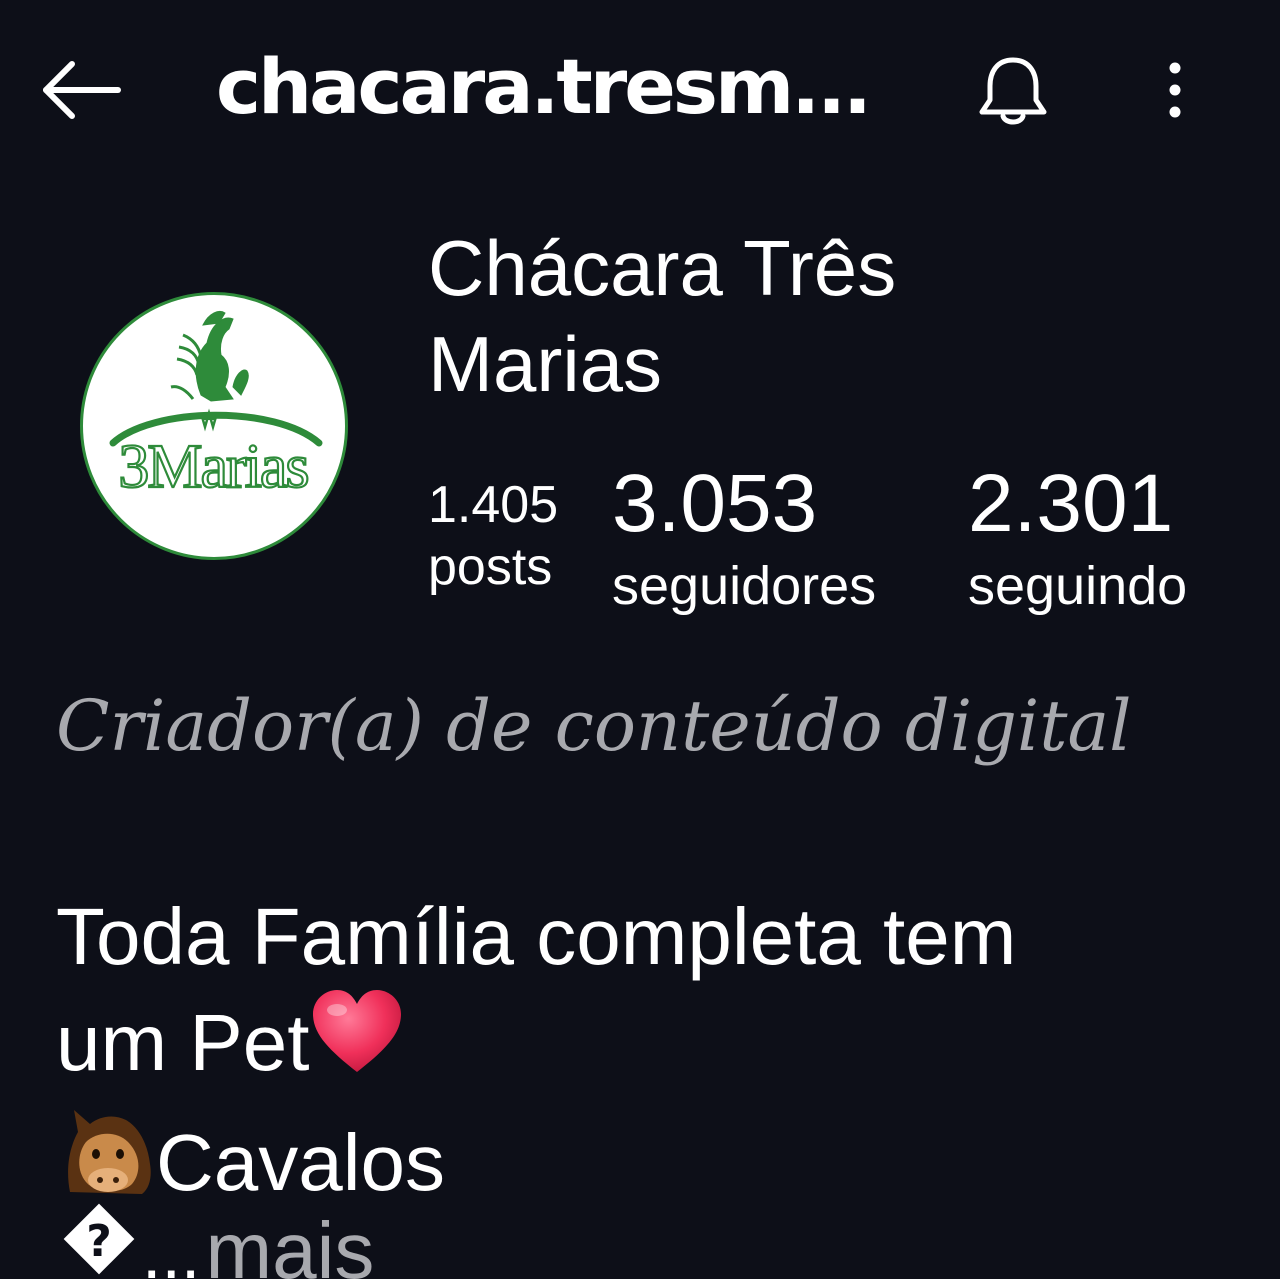 This screenshot has width=1280, height=1279. I want to click on posts-count: 1.405, so click(493, 505).